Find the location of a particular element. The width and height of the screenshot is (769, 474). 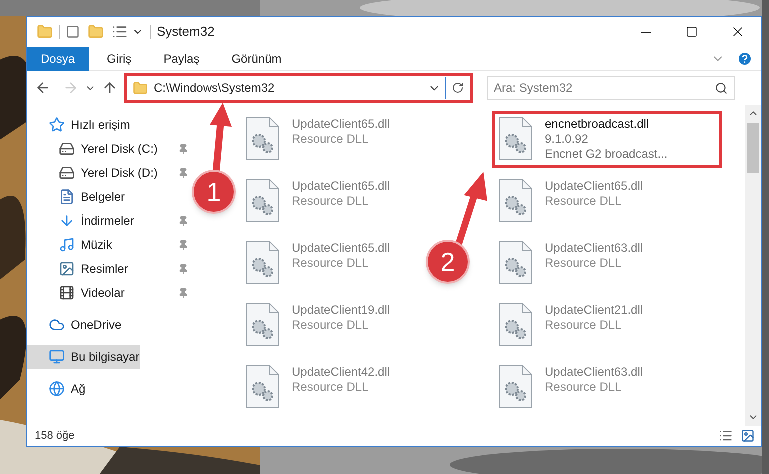

address-field: C:\Windows\System32 is located at coordinates (286, 88).